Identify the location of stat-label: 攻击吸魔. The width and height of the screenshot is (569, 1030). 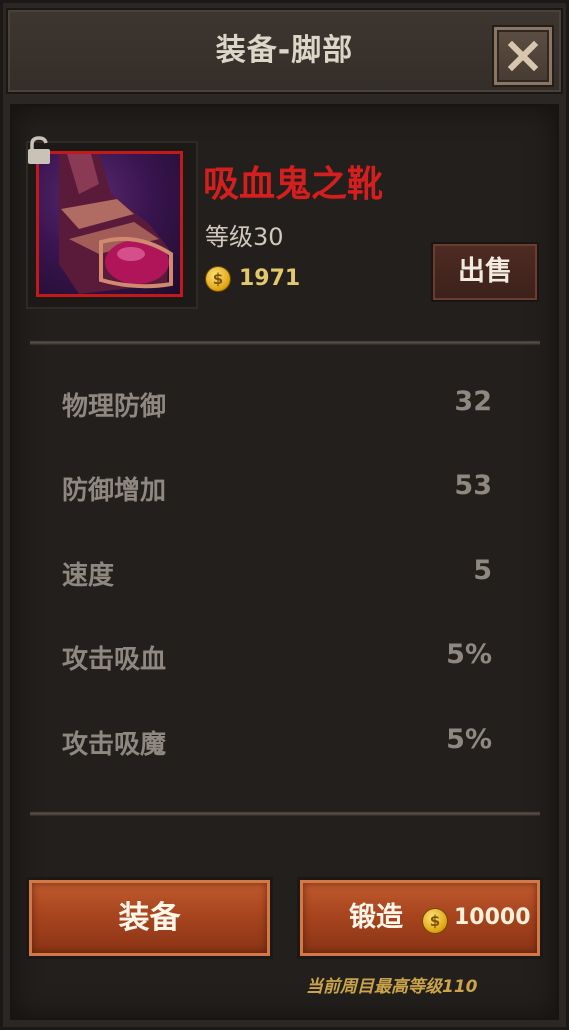
(114, 745).